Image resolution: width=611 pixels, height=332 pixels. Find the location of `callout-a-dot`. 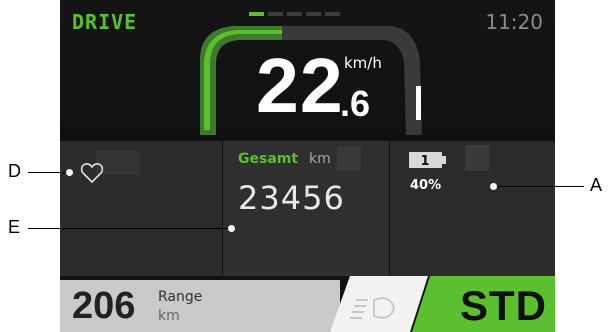

callout-a-dot is located at coordinates (493, 186).